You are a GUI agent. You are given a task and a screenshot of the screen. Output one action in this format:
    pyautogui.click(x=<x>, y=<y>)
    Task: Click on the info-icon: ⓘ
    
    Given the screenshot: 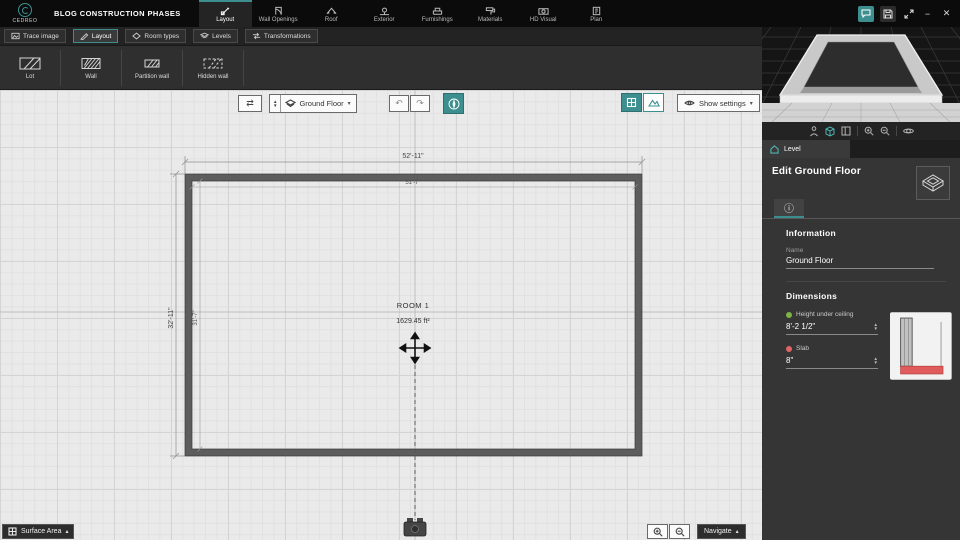 What is the action you would take?
    pyautogui.click(x=789, y=209)
    